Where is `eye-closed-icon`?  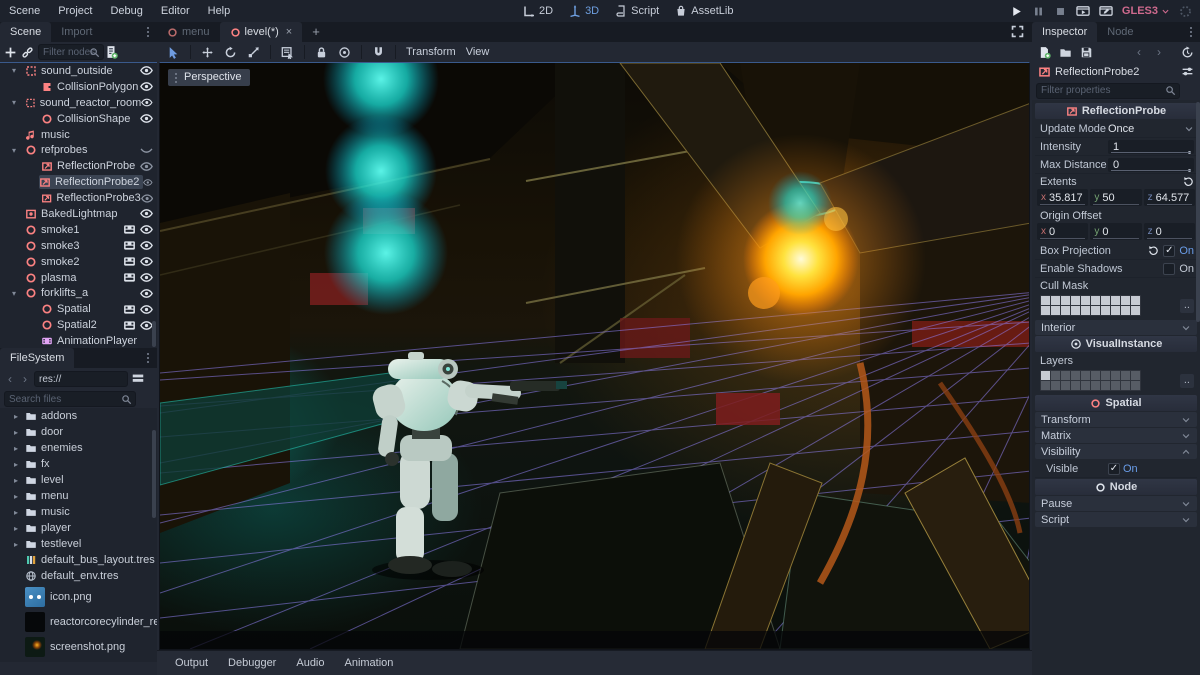
eye-closed-icon is located at coordinates (146, 150).